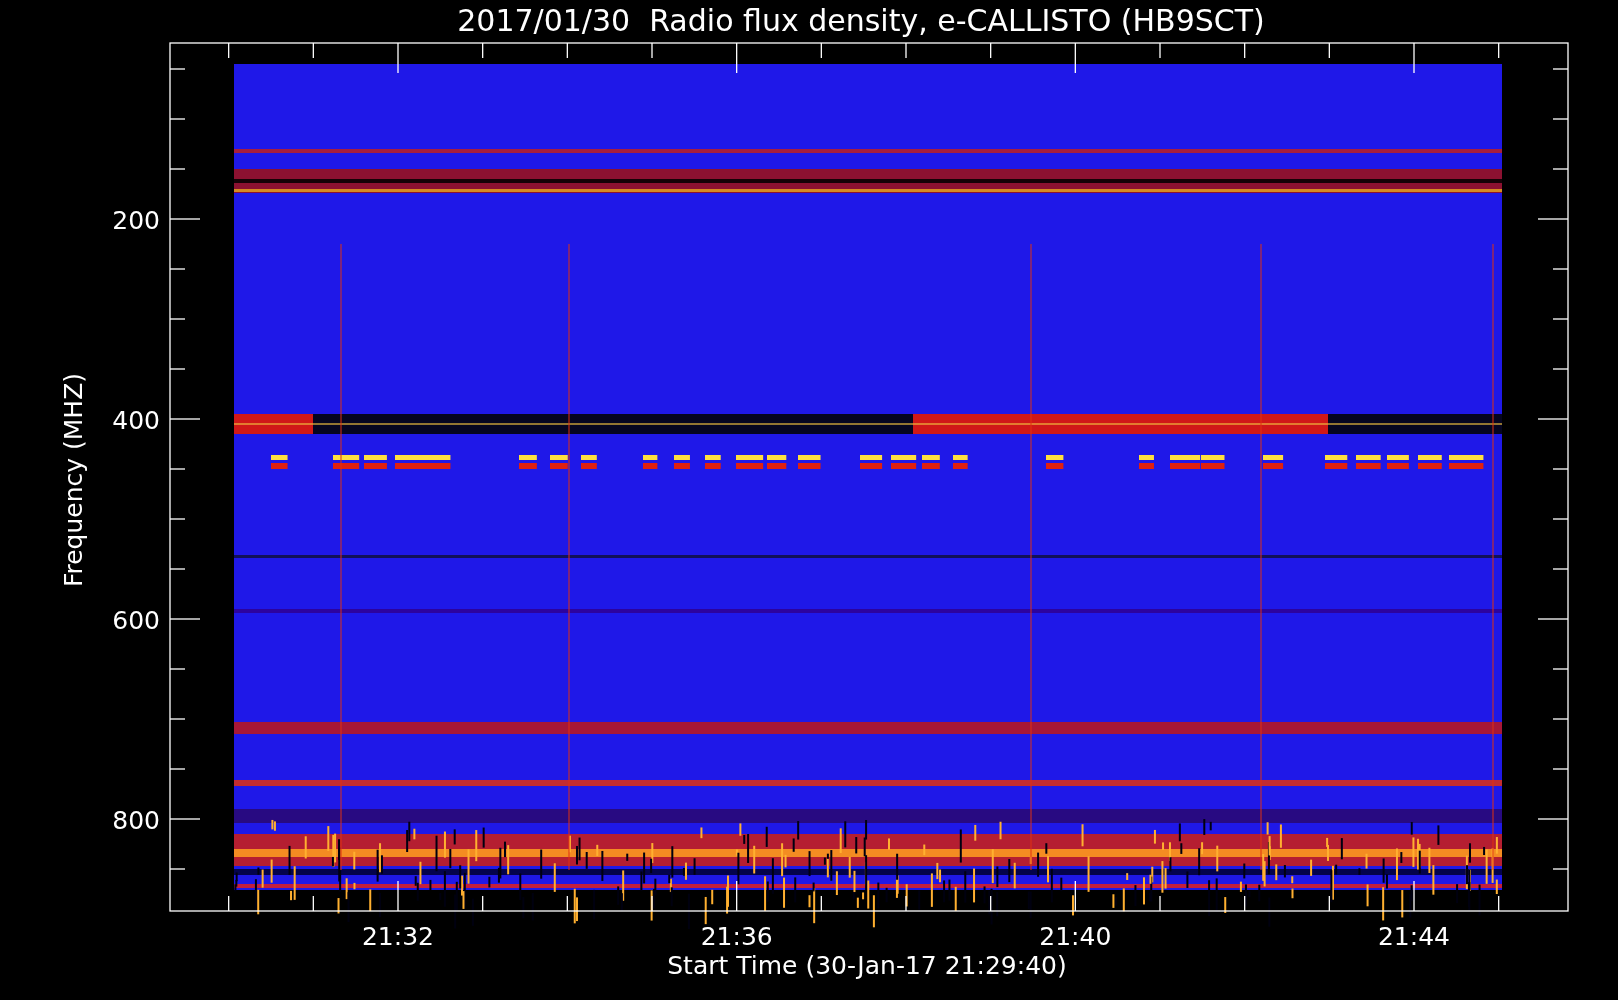 This screenshot has height=1000, width=1618. Describe the element at coordinates (736, 936) in the screenshot. I see `x-tick-label: 21:36` at that location.